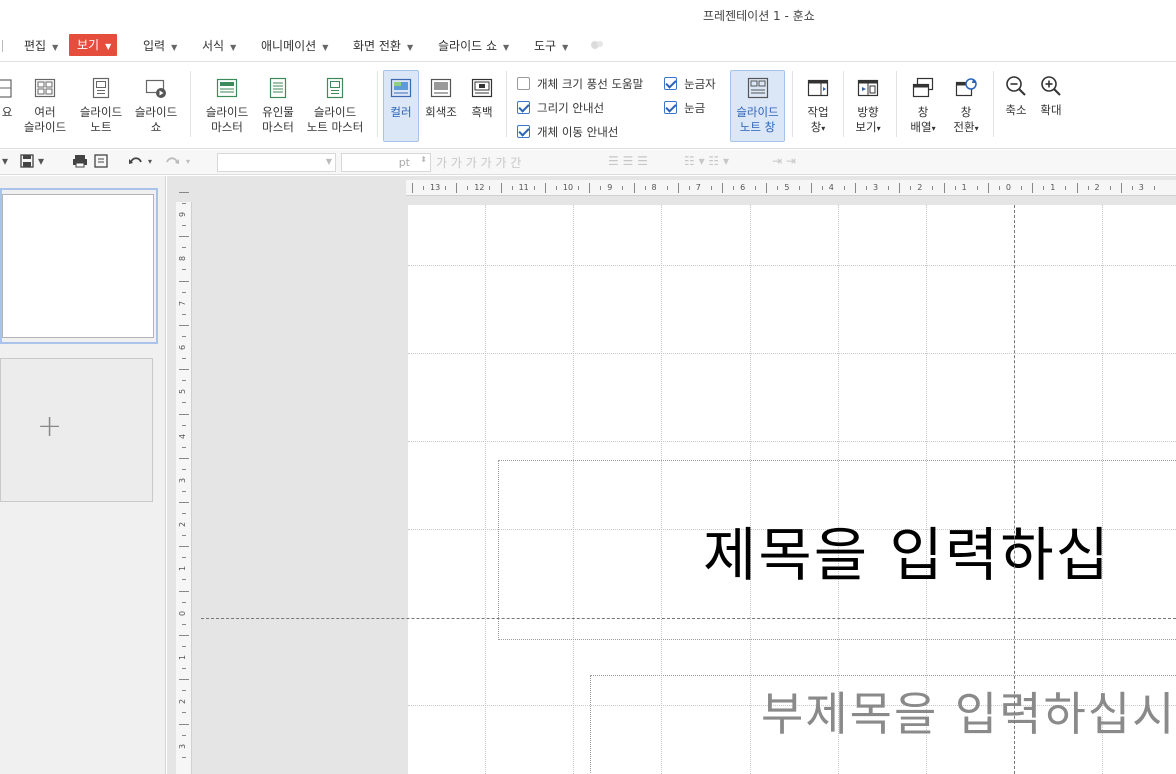  What do you see at coordinates (791, 188) in the screenshot?
I see `horizontal-ruler: 13 12 11 10 9 8 7 6 5 4 3 2 1 0 1 2 3` at bounding box center [791, 188].